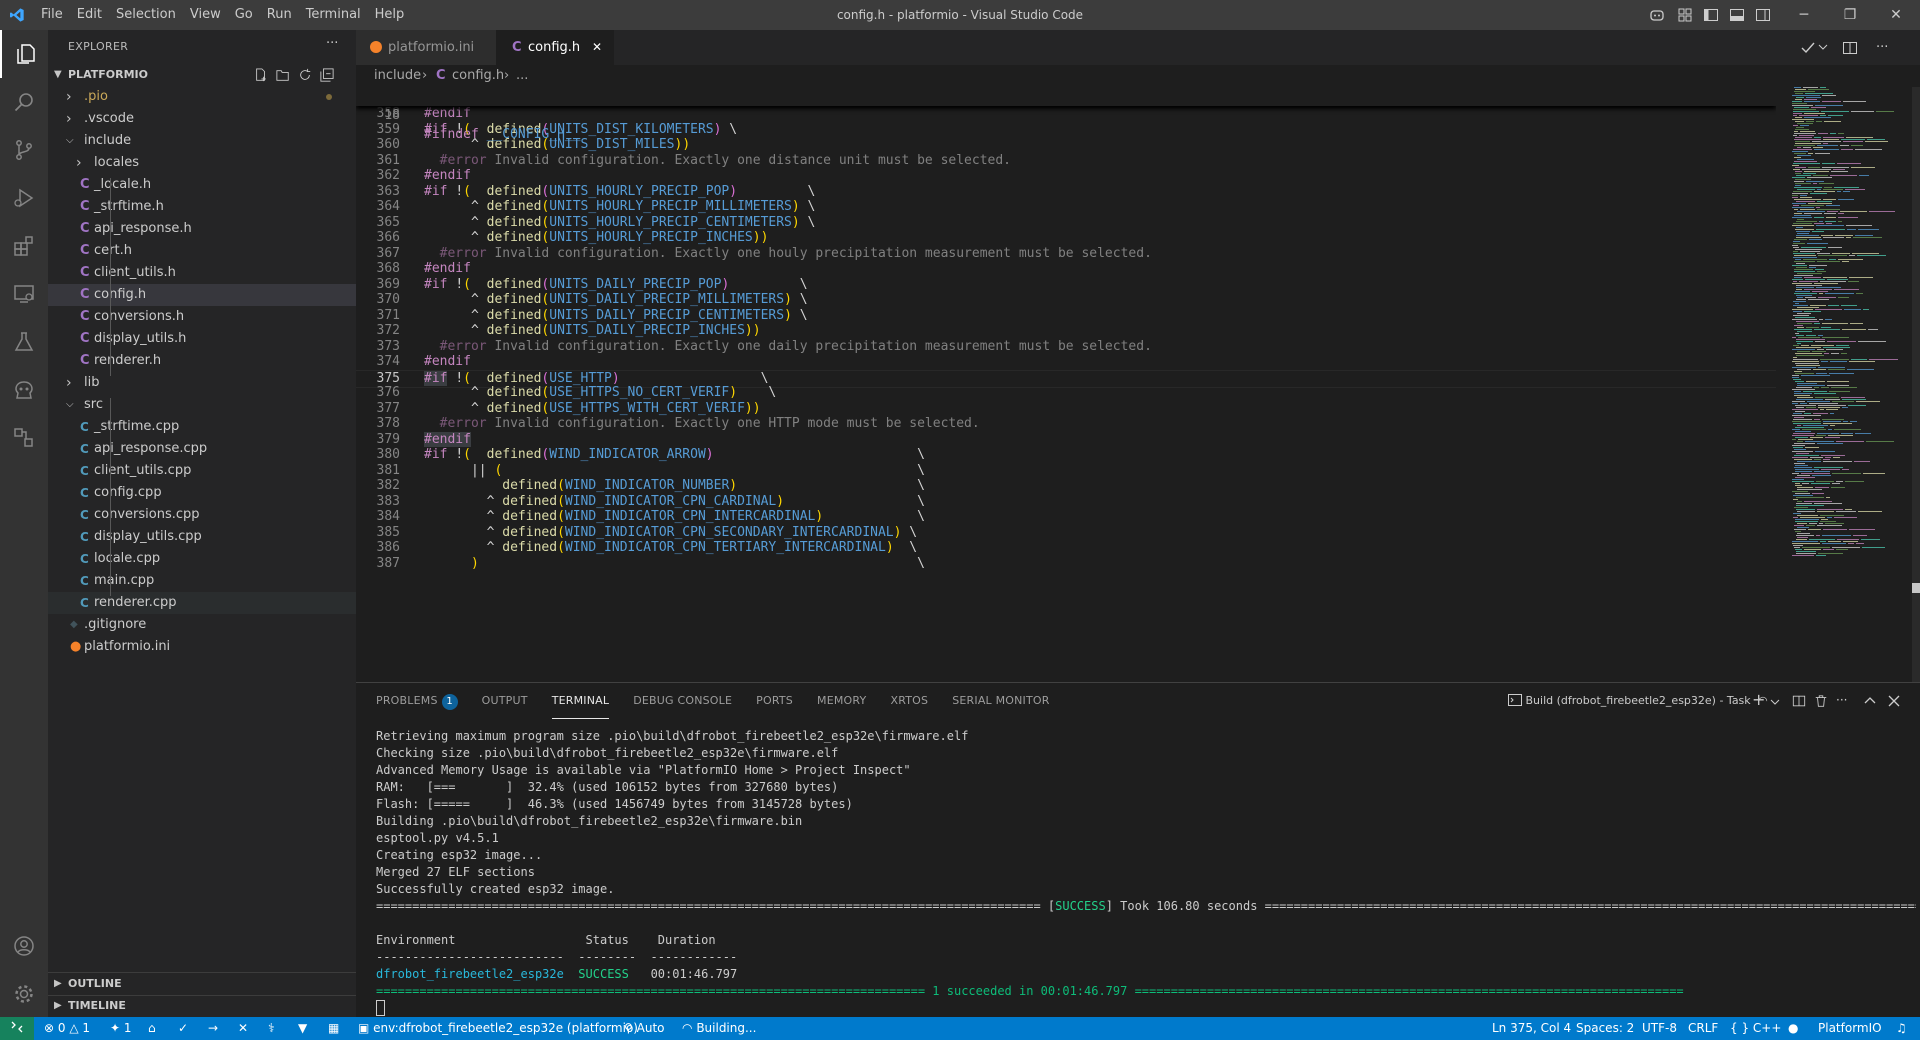 This screenshot has height=1040, width=1920. I want to click on editor-more-button: ···, so click(1882, 47).